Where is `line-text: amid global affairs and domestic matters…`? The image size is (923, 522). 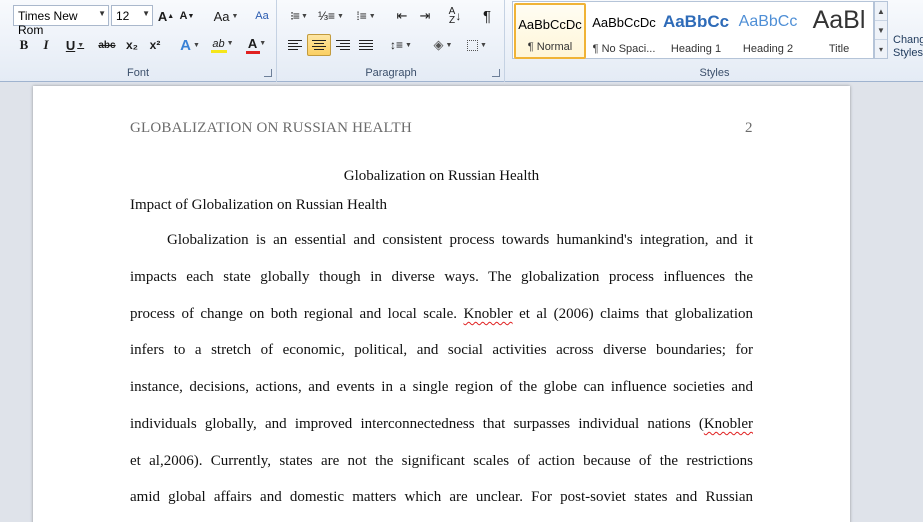
line-text: amid global affairs and domestic matters… is located at coordinates (441, 497).